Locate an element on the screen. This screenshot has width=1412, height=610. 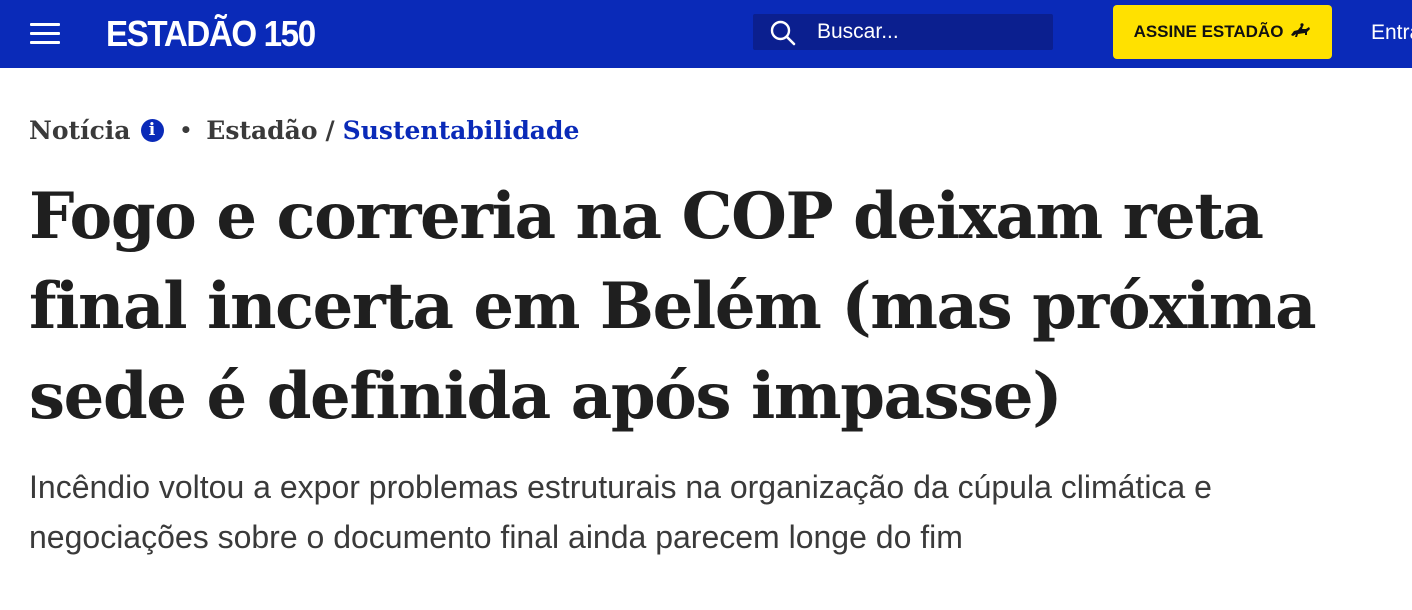
horse-rider-icon is located at coordinates (1301, 30).